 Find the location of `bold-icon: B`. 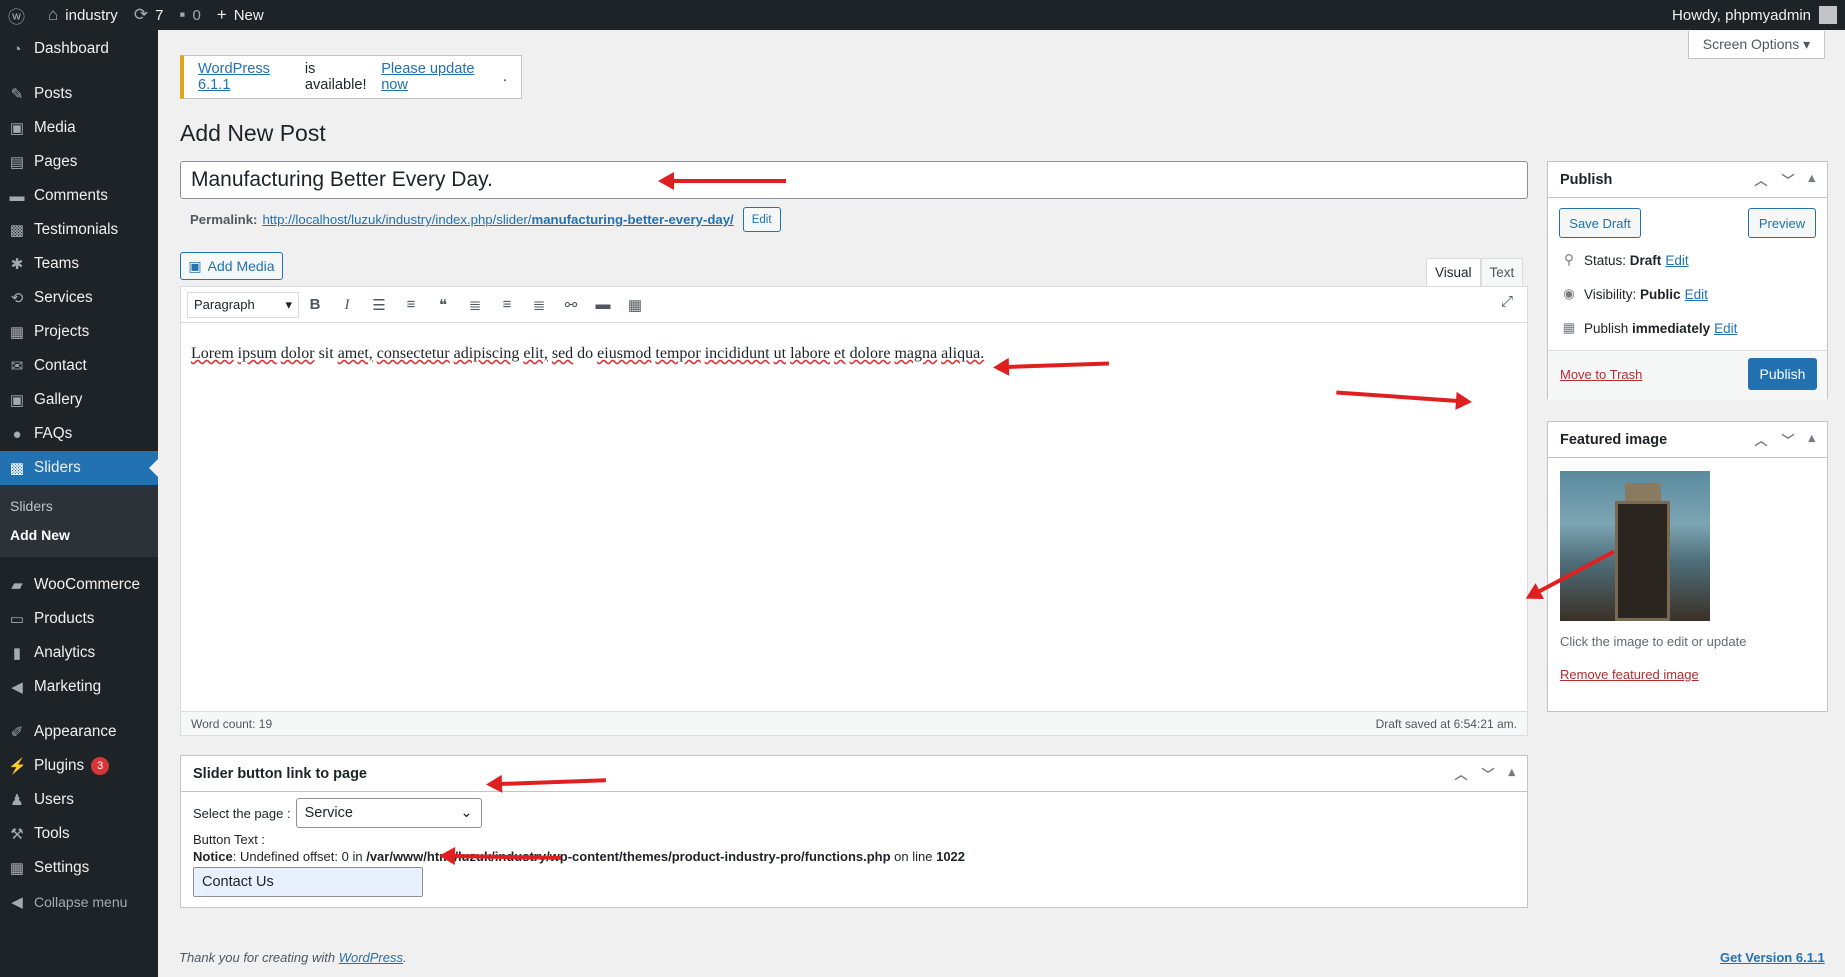

bold-icon: B is located at coordinates (315, 304).